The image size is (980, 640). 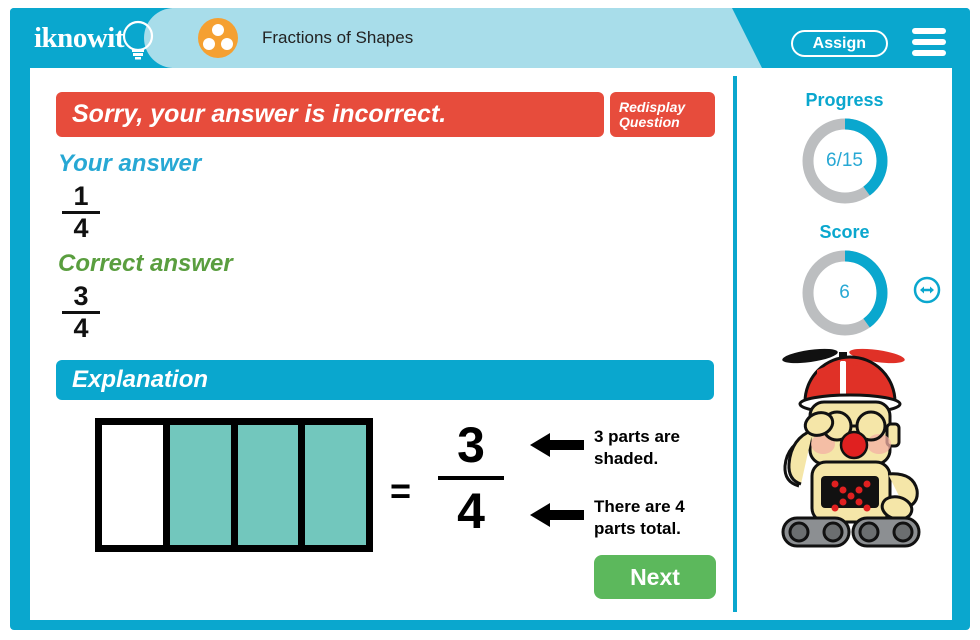 What do you see at coordinates (664, 518) in the screenshot?
I see `explanation-note-2-text: There are 4 parts total.` at bounding box center [664, 518].